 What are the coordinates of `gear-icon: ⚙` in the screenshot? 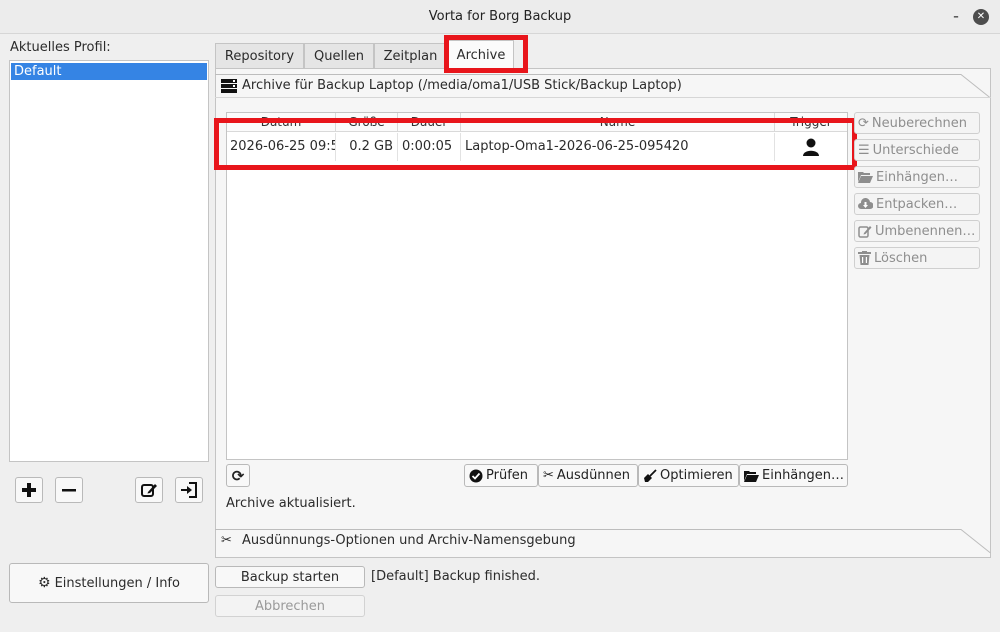 It's located at (44, 583).